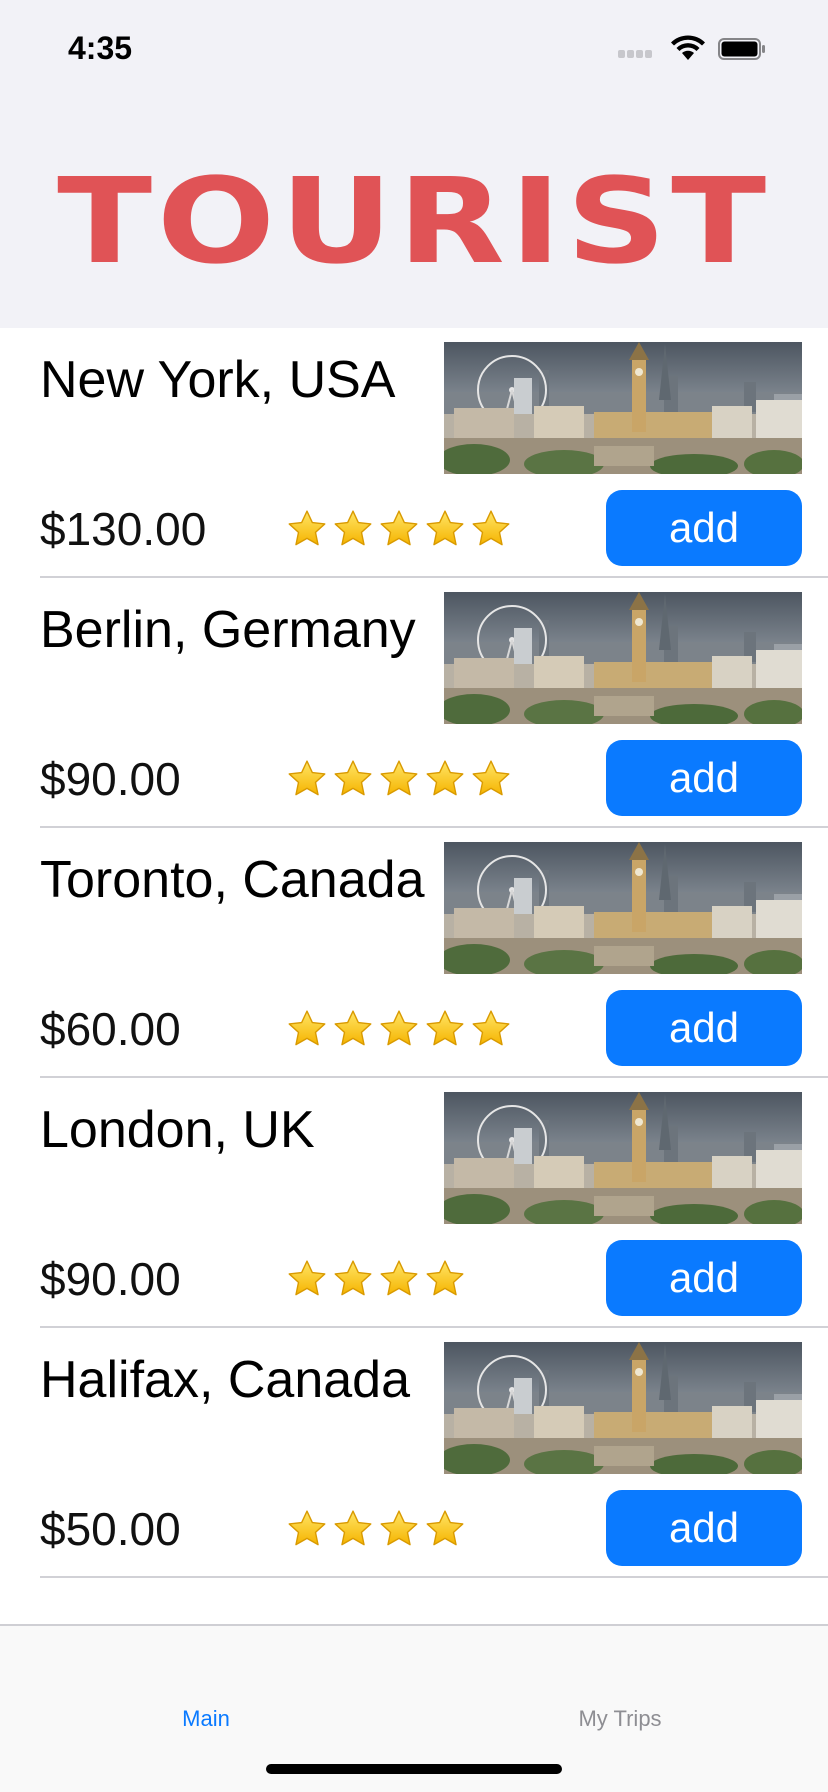 Image resolution: width=828 pixels, height=1792 pixels. Describe the element at coordinates (414, 1453) in the screenshot. I see `destination-row: Halifax, Canada $50.00 add` at that location.